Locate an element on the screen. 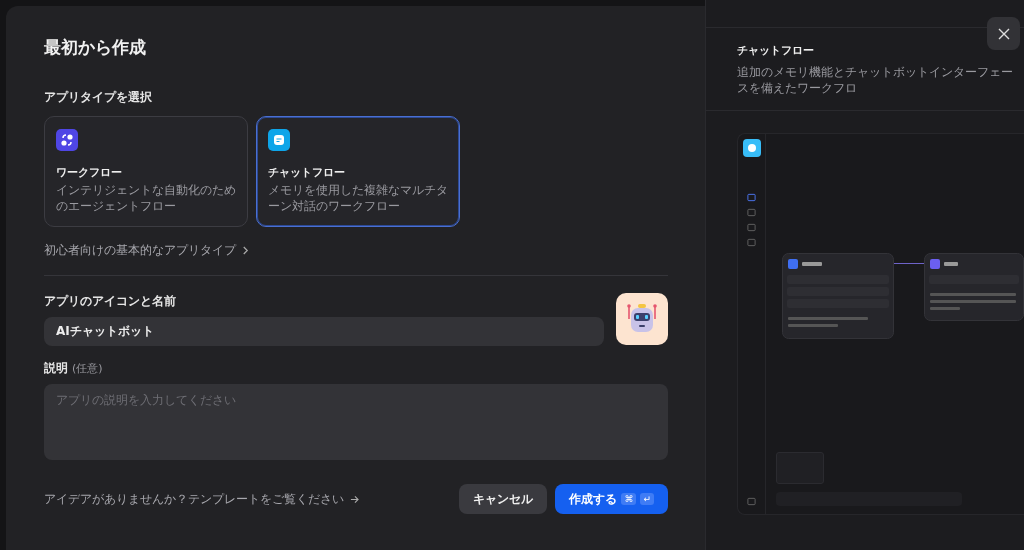 The height and width of the screenshot is (550, 1024). app-type-description: メモリを使用した複雑なマルチターン対話のワークフロー is located at coordinates (358, 198).